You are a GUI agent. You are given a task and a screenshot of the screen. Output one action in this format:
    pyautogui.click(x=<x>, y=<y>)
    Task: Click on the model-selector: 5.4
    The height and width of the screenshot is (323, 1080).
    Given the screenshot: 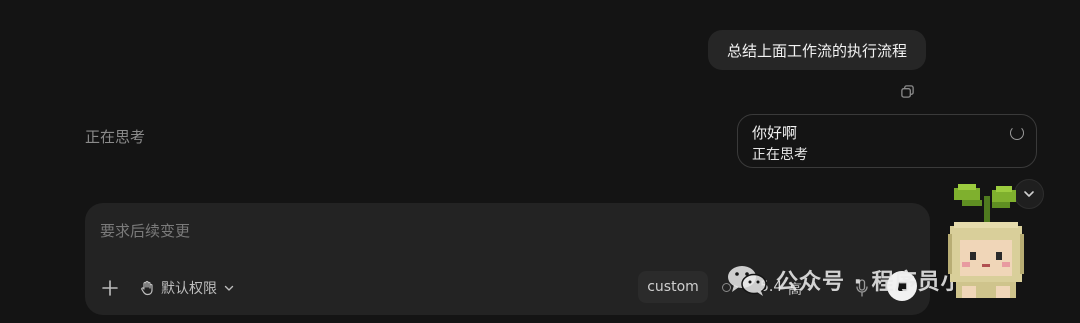 What is the action you would take?
    pyautogui.click(x=771, y=287)
    